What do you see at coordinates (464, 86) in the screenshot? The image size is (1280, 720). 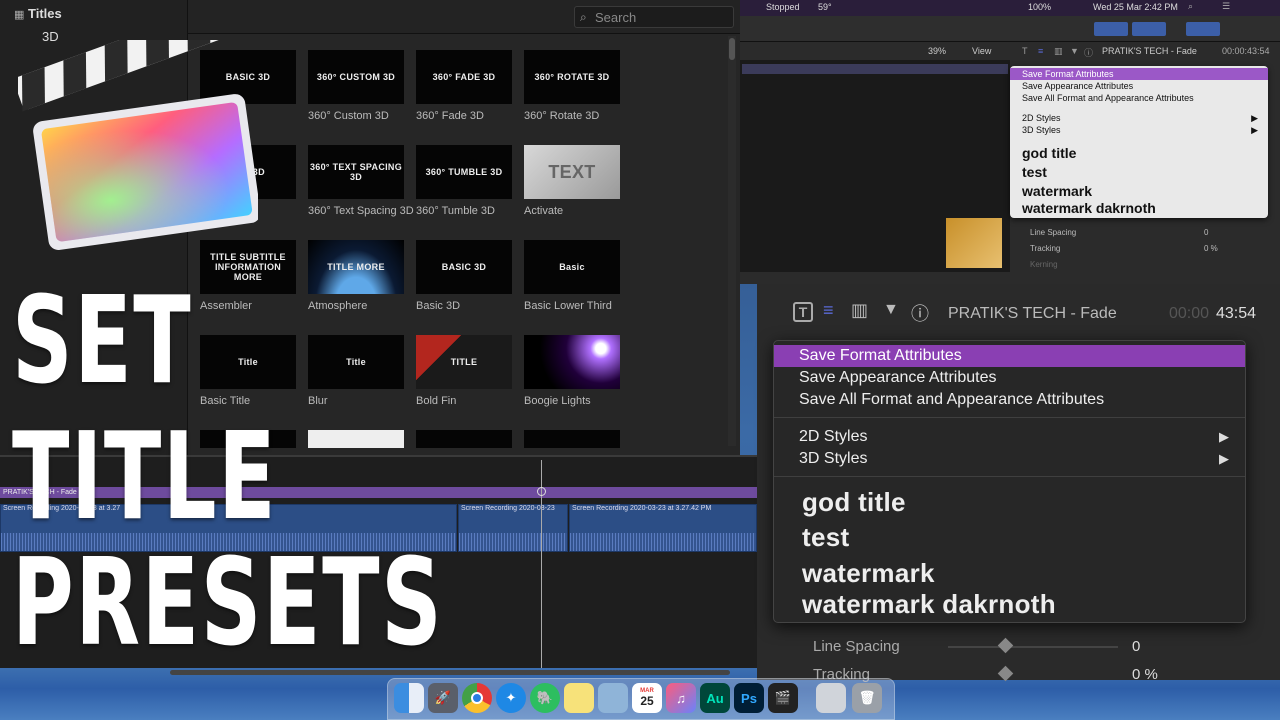 I see `title-tile: 360° FADE 3D 360° Fade 3D` at bounding box center [464, 86].